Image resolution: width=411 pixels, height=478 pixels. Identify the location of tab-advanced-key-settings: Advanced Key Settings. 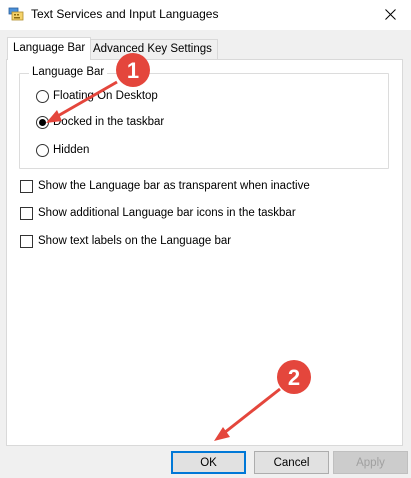
(152, 49).